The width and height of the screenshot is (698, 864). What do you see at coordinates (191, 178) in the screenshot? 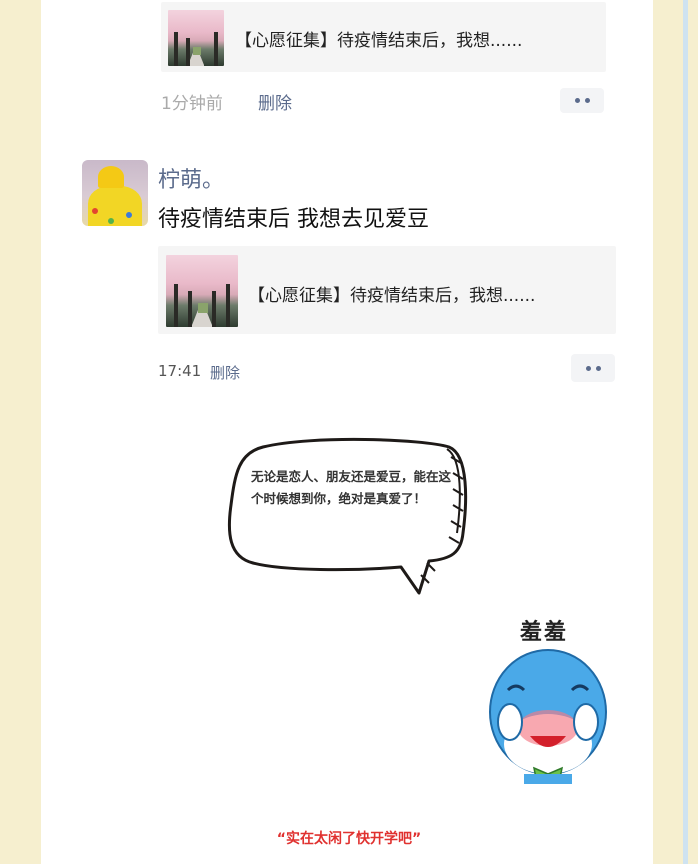
I see `user-name: 柠萌。` at bounding box center [191, 178].